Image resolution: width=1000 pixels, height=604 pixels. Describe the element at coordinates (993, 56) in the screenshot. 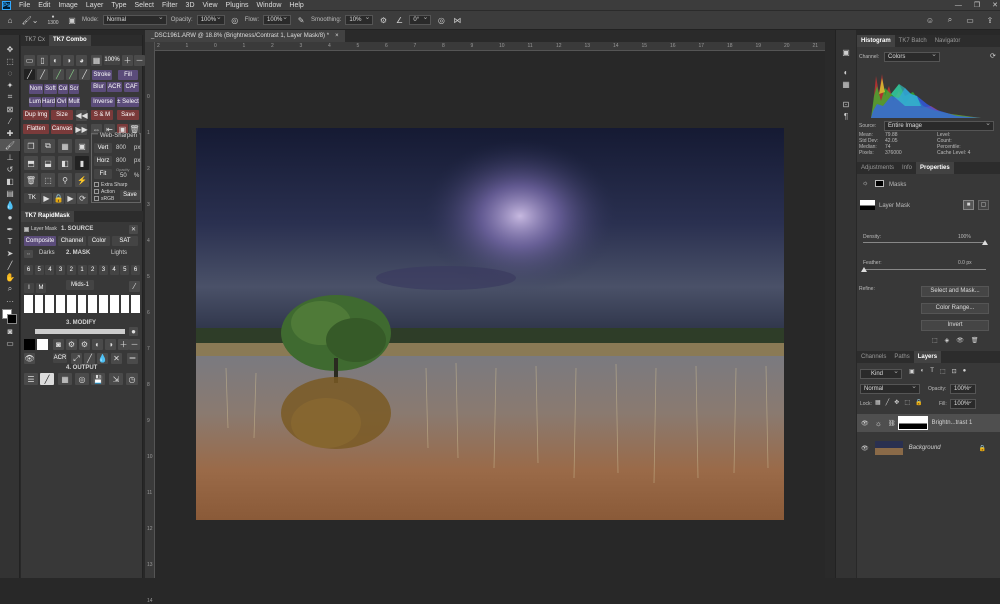

I see `refresh-histogram-icon: ⟳` at that location.